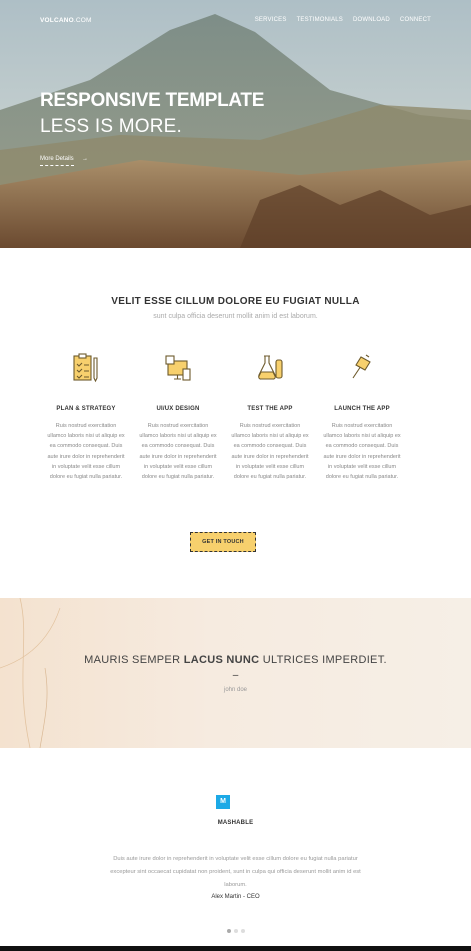 This screenshot has height=951, width=471. What do you see at coordinates (270, 372) in the screenshot?
I see `flask-icon` at bounding box center [270, 372].